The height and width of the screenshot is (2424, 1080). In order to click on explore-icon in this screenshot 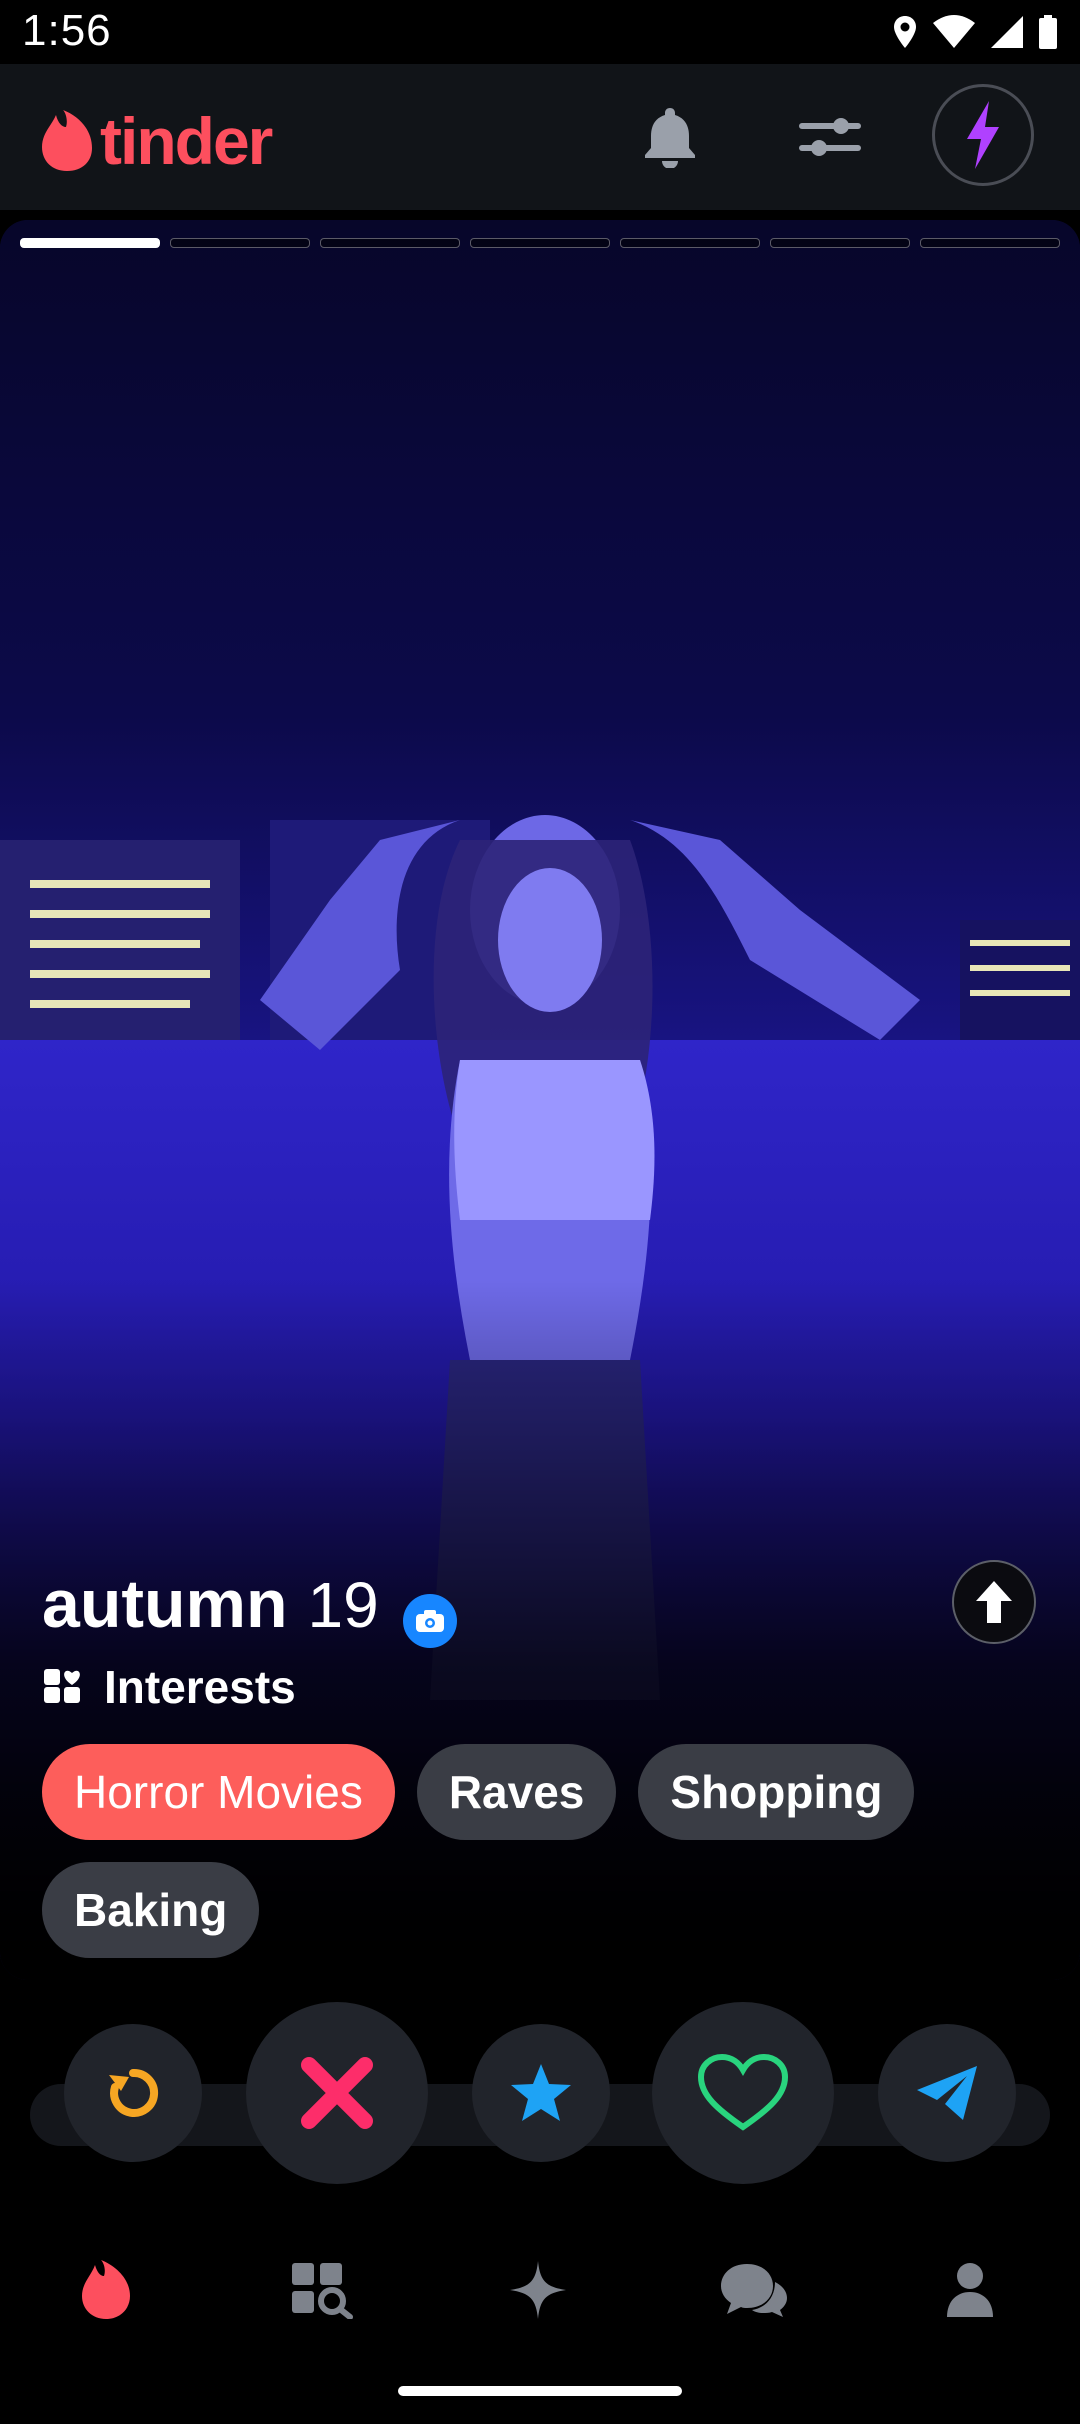, I will do `click(322, 2291)`.